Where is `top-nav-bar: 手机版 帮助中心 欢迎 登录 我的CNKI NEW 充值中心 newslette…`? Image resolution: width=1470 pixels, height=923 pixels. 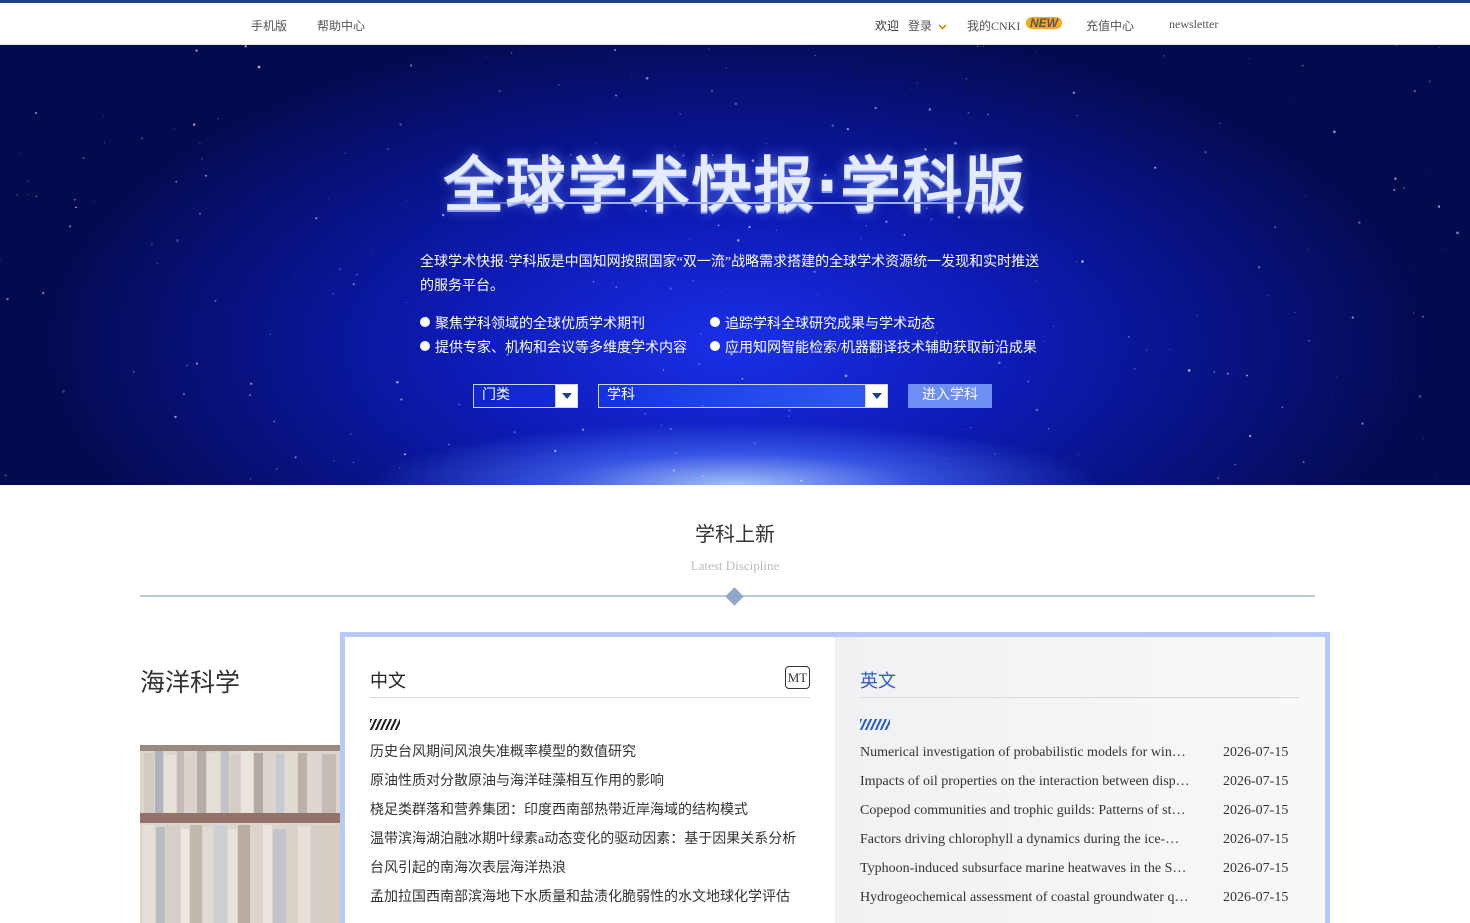 top-nav-bar: 手机版 帮助中心 欢迎 登录 我的CNKI NEW 充值中心 newslette… is located at coordinates (735, 22).